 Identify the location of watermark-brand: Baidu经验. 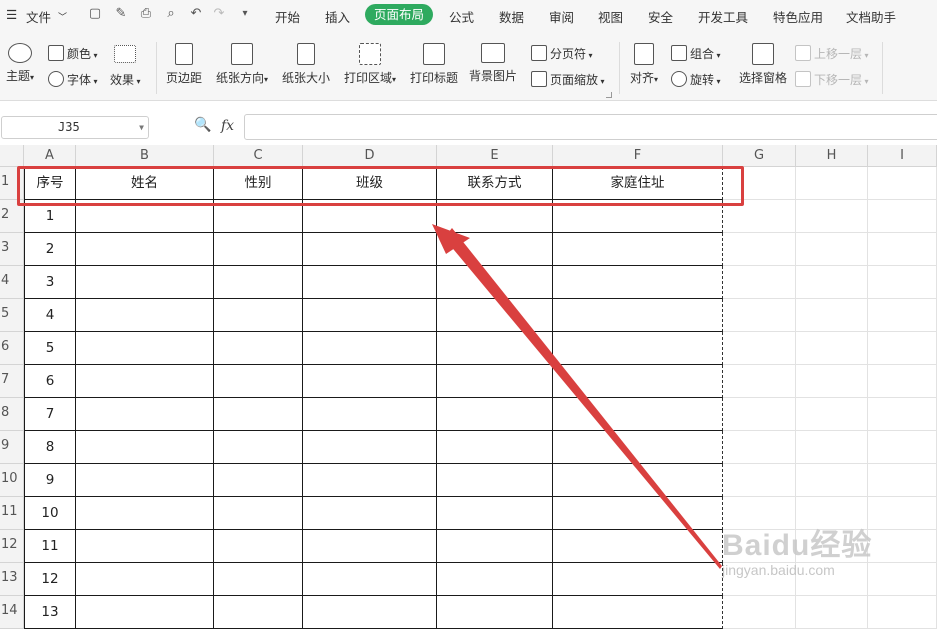
(797, 545).